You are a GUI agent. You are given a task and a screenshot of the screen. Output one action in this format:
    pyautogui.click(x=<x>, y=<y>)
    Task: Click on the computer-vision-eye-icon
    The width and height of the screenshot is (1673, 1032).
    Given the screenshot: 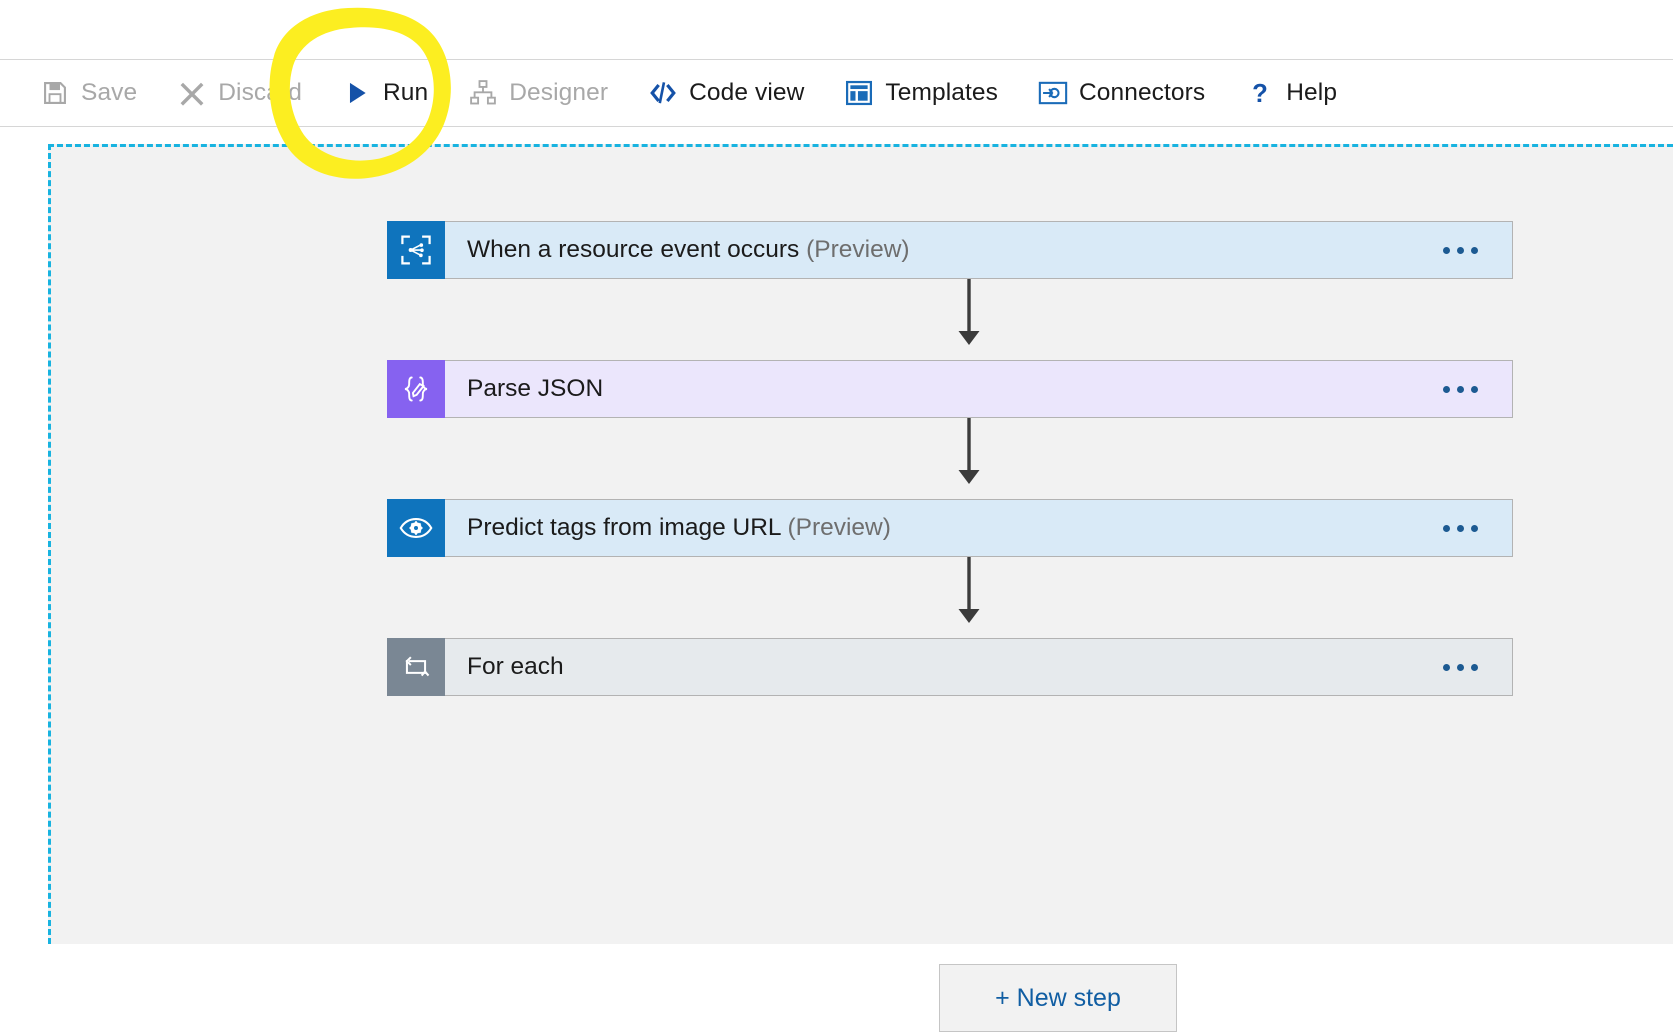 What is the action you would take?
    pyautogui.click(x=416, y=528)
    